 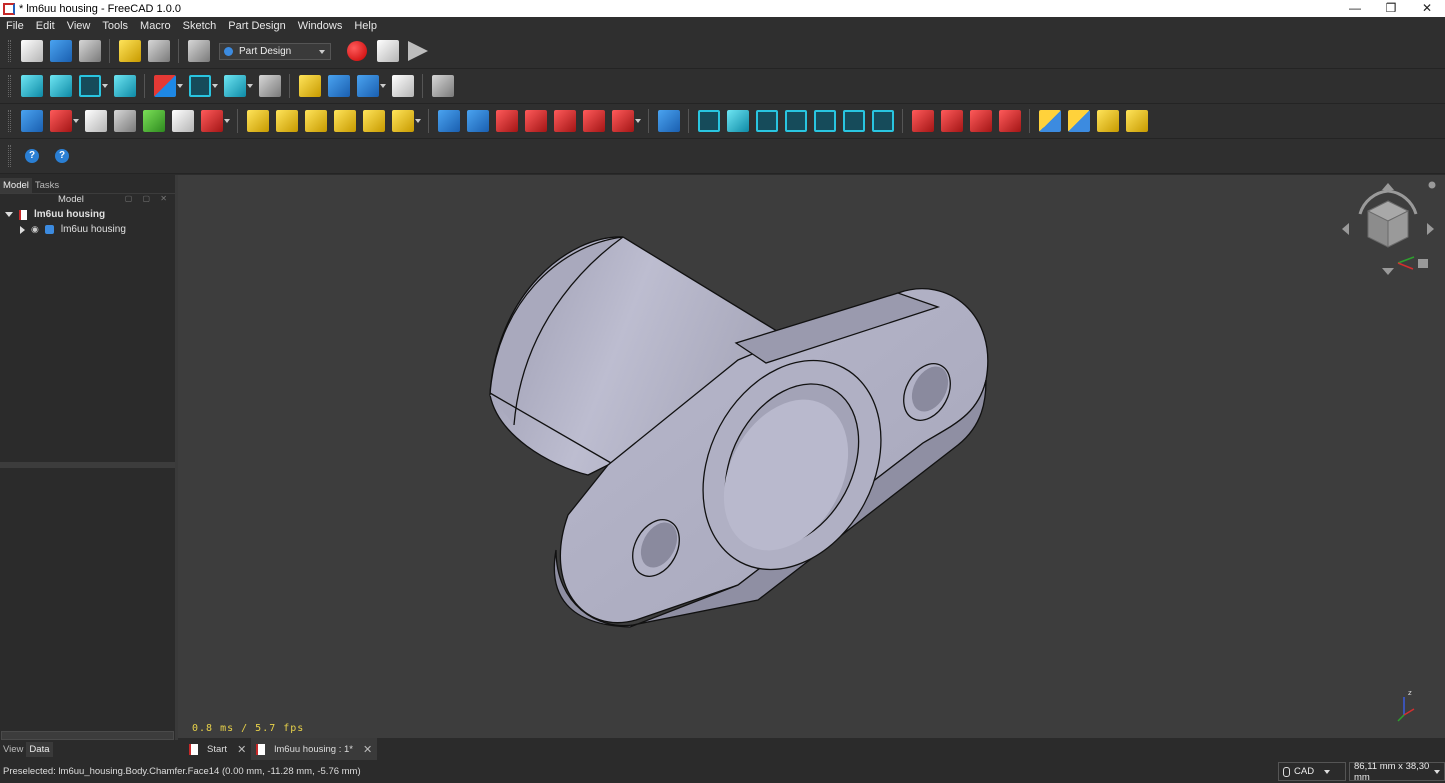 What do you see at coordinates (564, 121) in the screenshot?
I see `subtractive-pipe-icon` at bounding box center [564, 121].